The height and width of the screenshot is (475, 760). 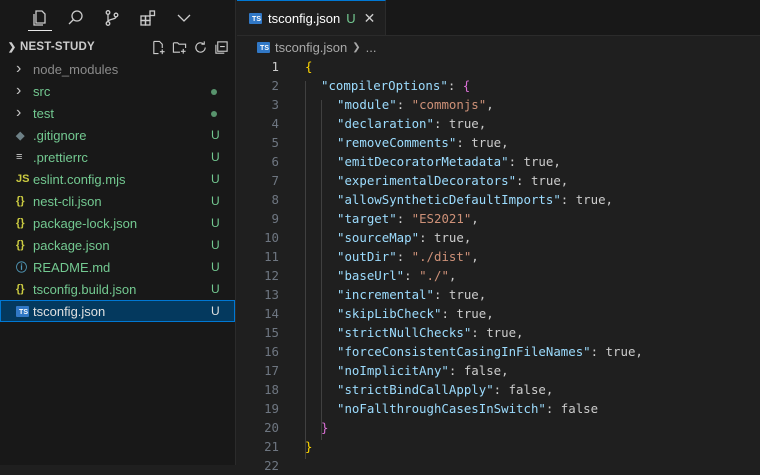 What do you see at coordinates (148, 18) in the screenshot?
I see `extensions-icon` at bounding box center [148, 18].